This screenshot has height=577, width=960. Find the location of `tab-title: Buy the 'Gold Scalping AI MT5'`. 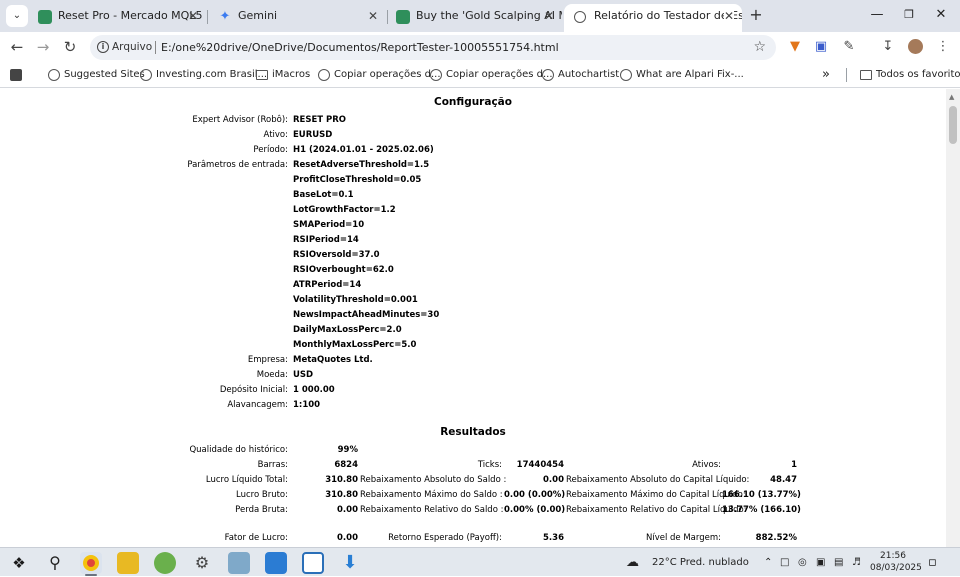

tab-title: Buy the 'Gold Scalping AI MT5' is located at coordinates (489, 15).